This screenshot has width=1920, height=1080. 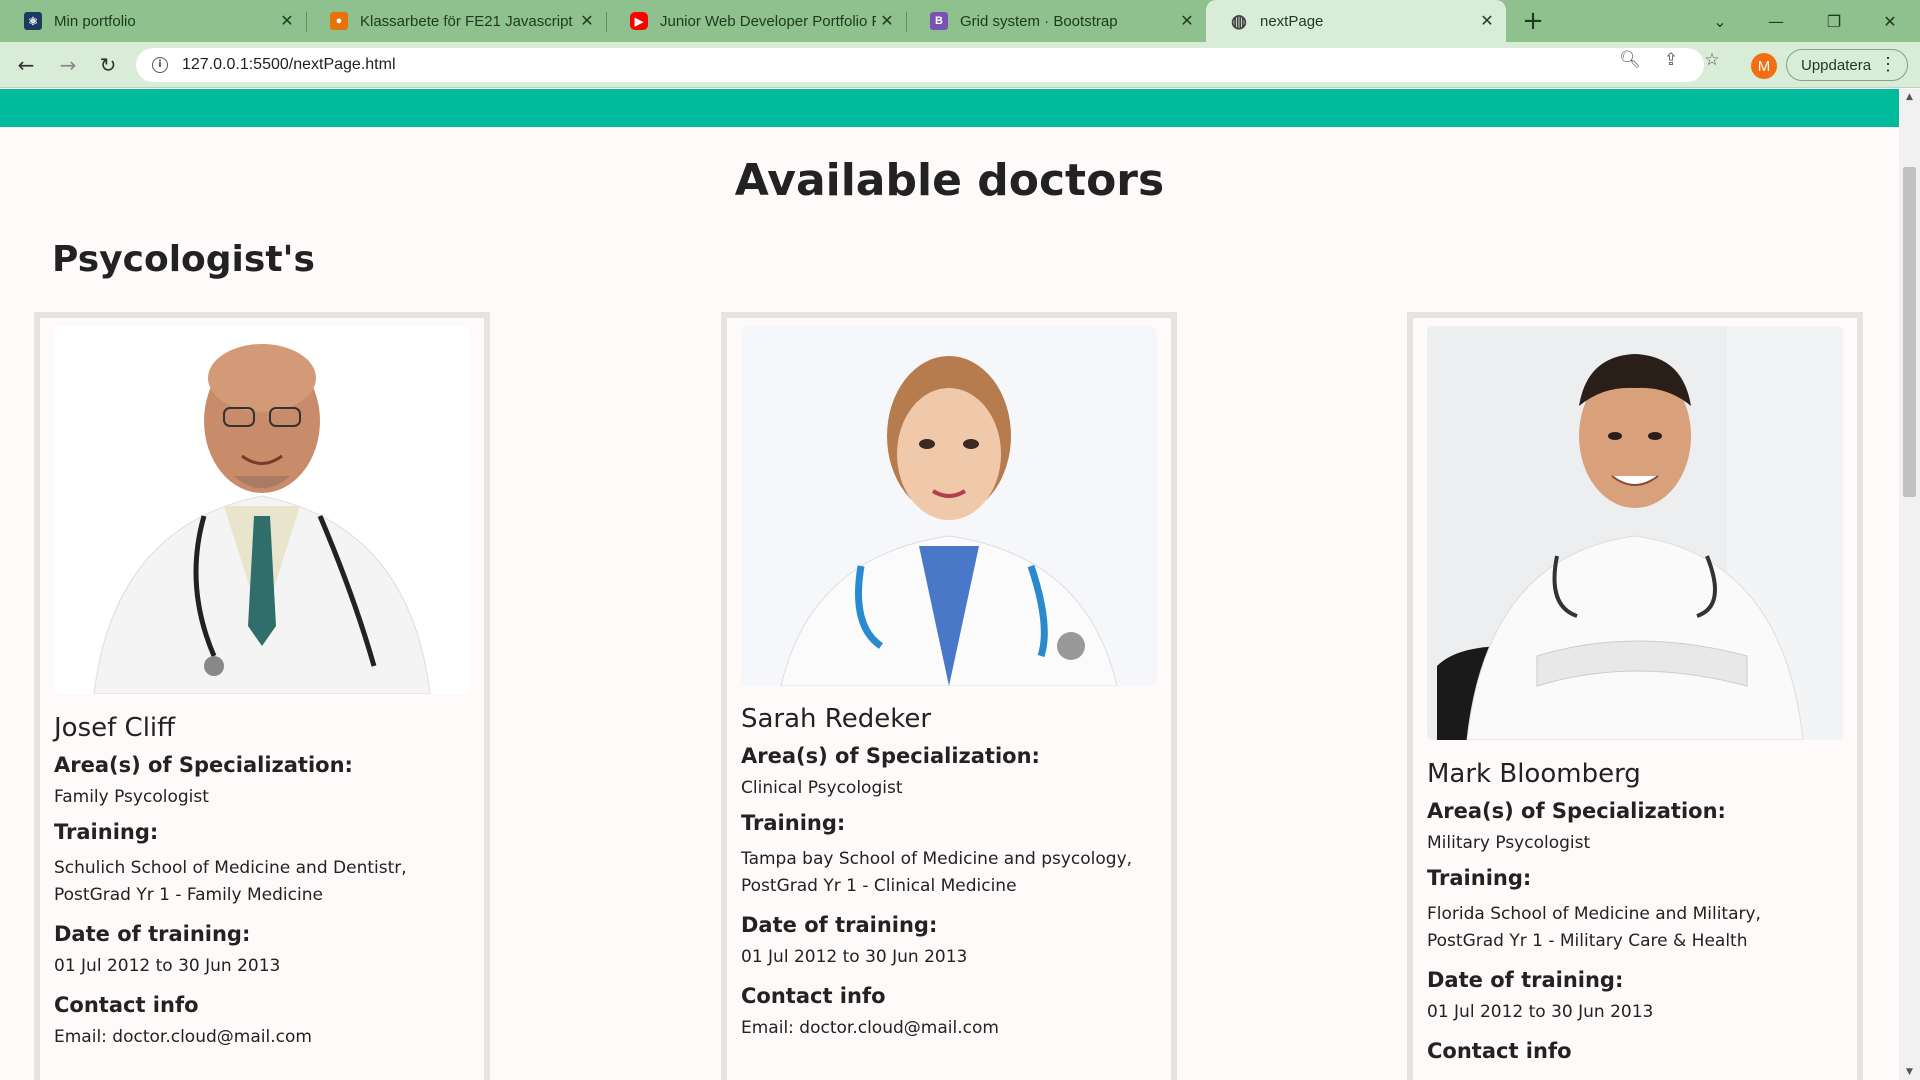 I want to click on tab-title: Junior Web Developer Portfolio P, so click(x=768, y=21).